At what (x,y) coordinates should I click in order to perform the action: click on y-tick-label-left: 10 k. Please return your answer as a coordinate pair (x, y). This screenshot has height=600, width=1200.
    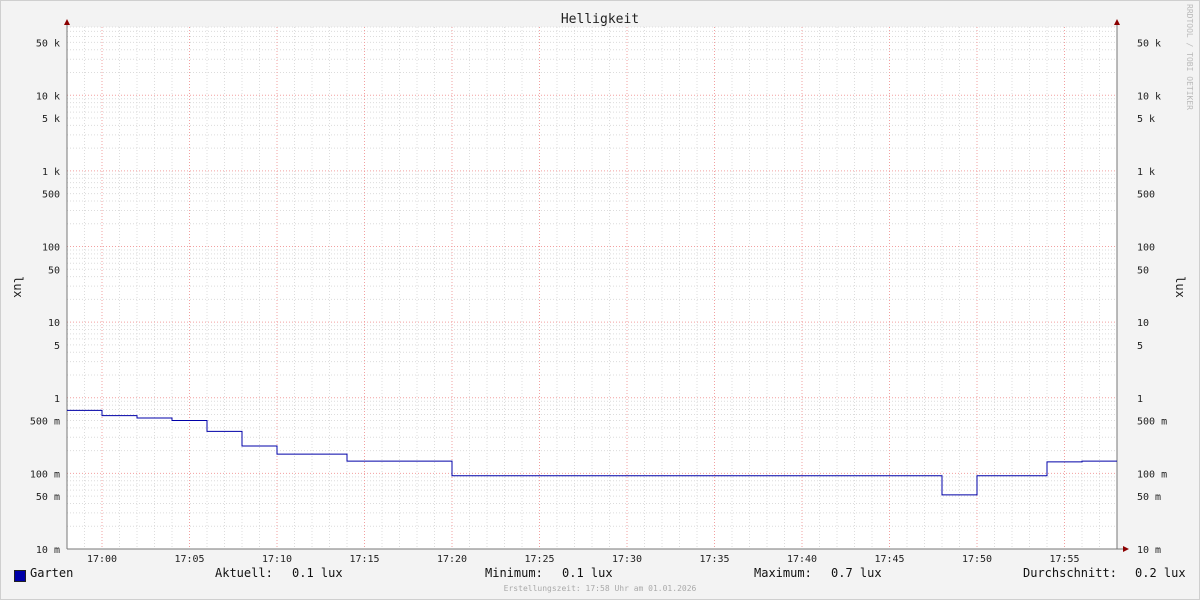
    Looking at the image, I should click on (48, 96).